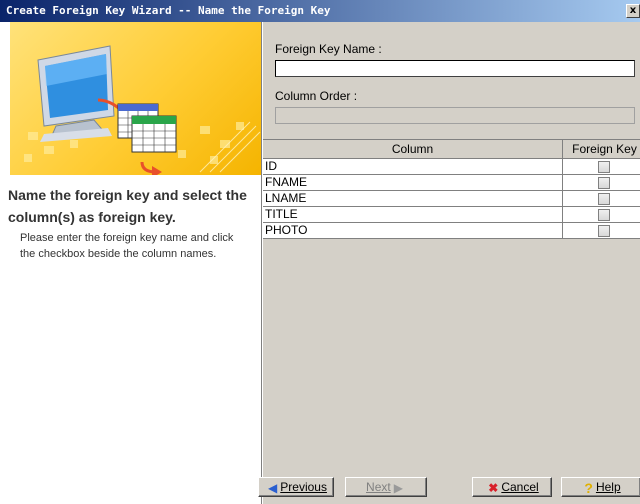  Describe the element at coordinates (455, 68) in the screenshot. I see `fk-name-input` at that location.